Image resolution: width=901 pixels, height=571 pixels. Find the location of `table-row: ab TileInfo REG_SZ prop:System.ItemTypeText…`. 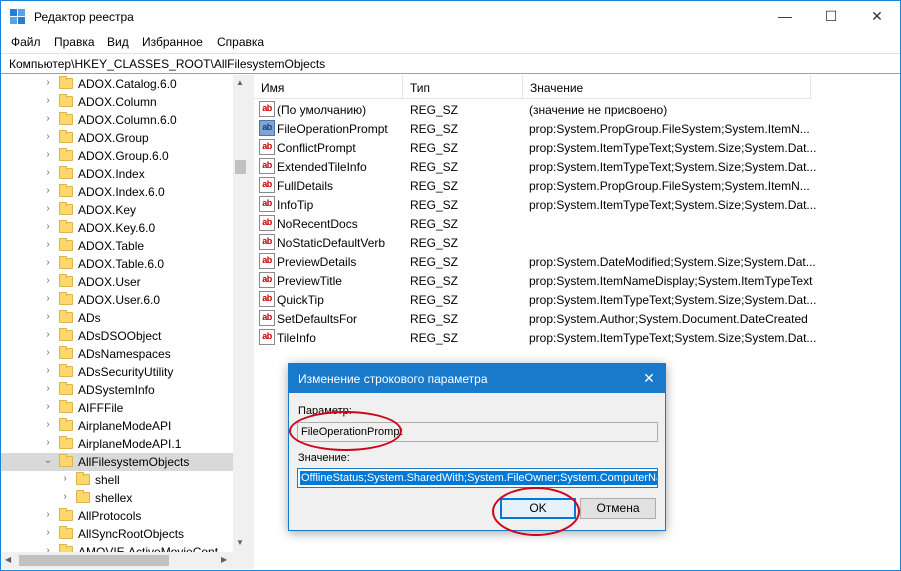

table-row: ab TileInfo REG_SZ prop:System.ItemTypeText… is located at coordinates (577, 337).